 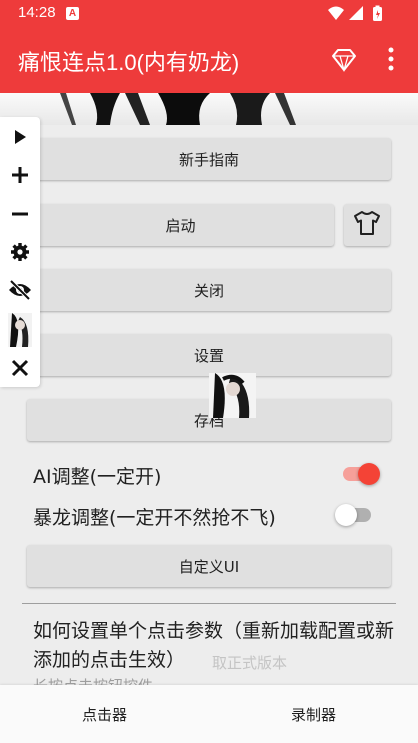 I want to click on floating-toolbar, so click(x=20, y=252).